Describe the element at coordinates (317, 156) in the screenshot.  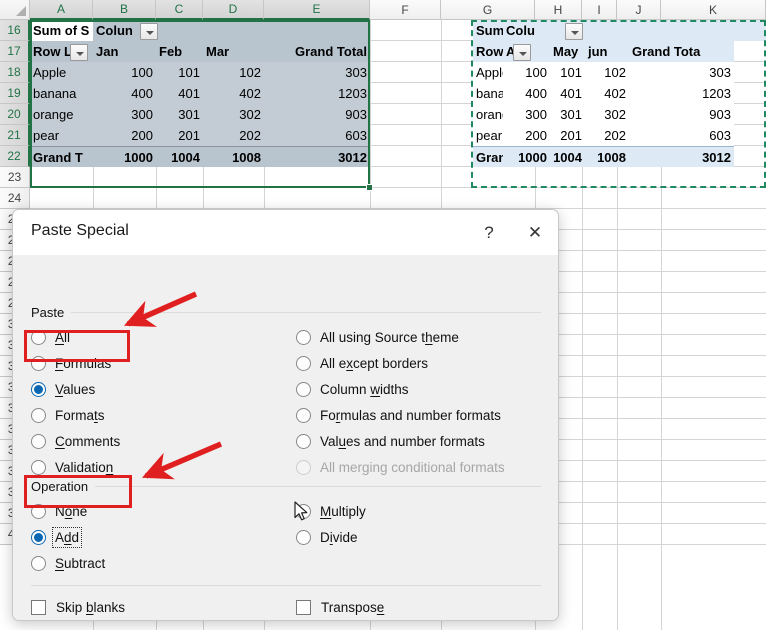
I see `cell-total-3: 3012` at that location.